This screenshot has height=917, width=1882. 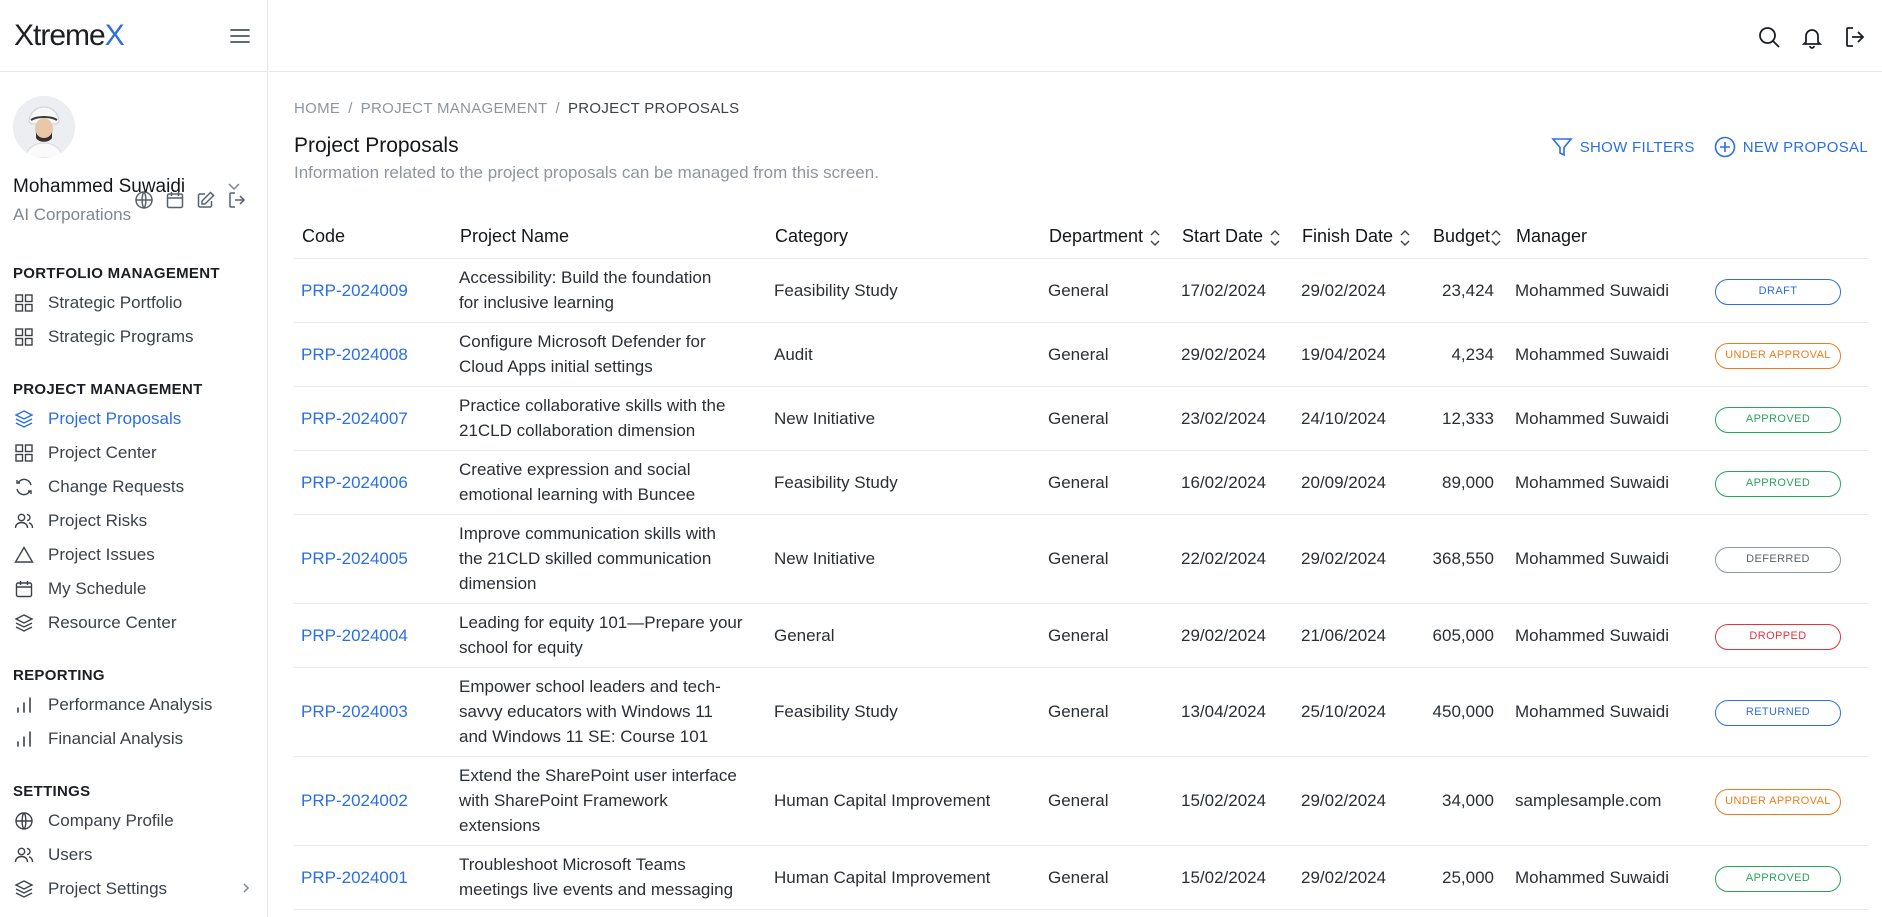 I want to click on status-badge: DROPPED, so click(x=1778, y=636).